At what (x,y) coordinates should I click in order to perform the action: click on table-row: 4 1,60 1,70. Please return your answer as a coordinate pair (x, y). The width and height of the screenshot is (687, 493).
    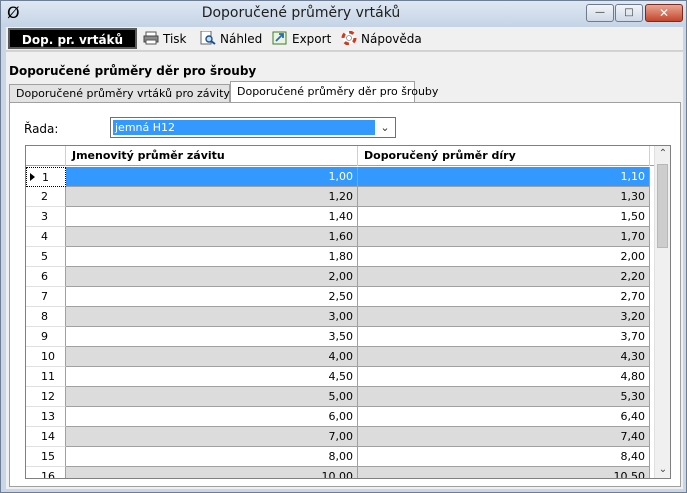
    Looking at the image, I should click on (340, 237).